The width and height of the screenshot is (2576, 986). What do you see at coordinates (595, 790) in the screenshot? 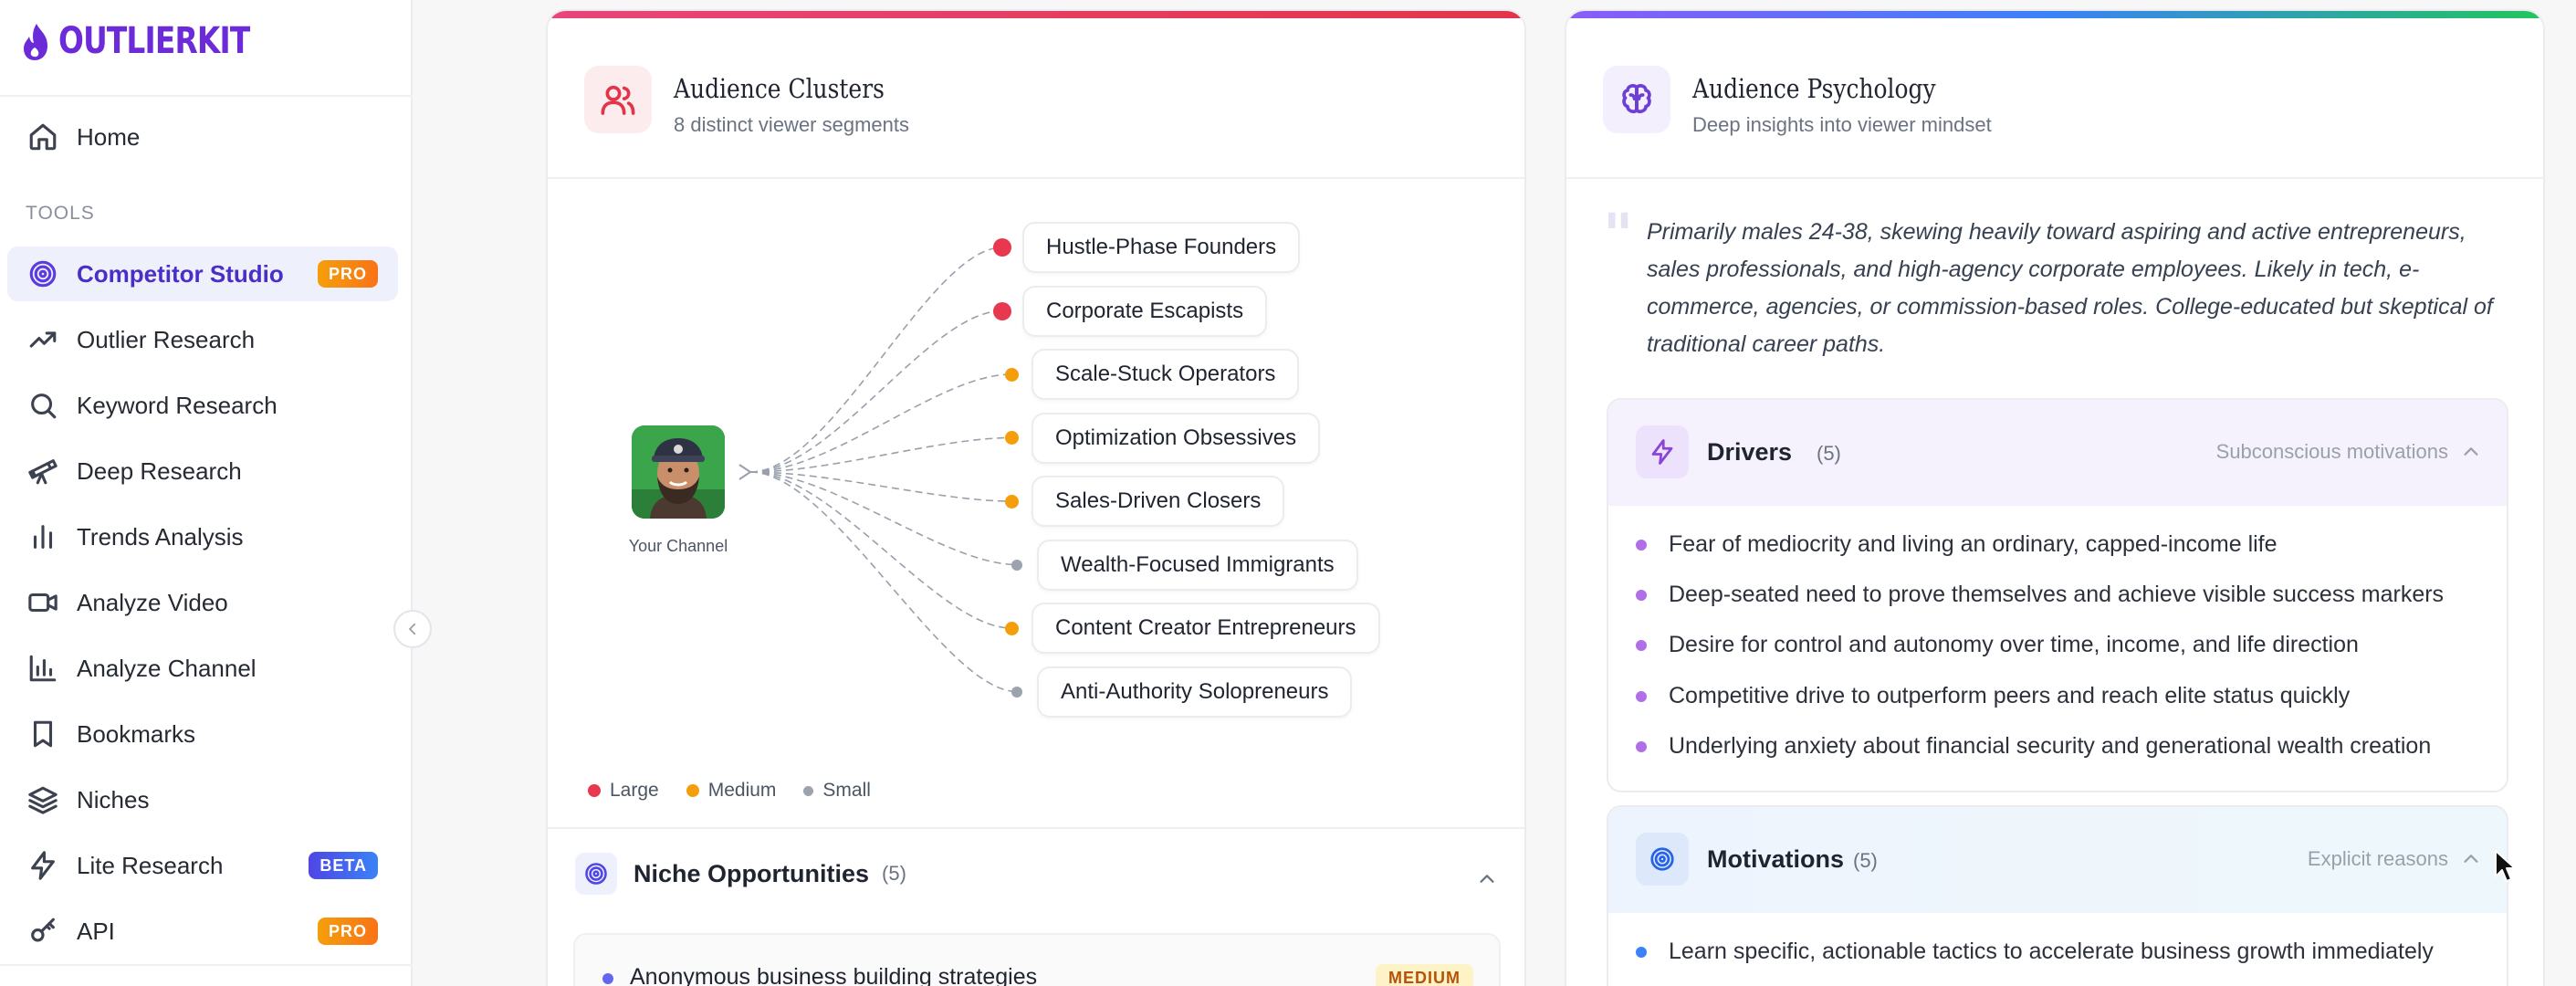
I see `legend-large-dot` at bounding box center [595, 790].